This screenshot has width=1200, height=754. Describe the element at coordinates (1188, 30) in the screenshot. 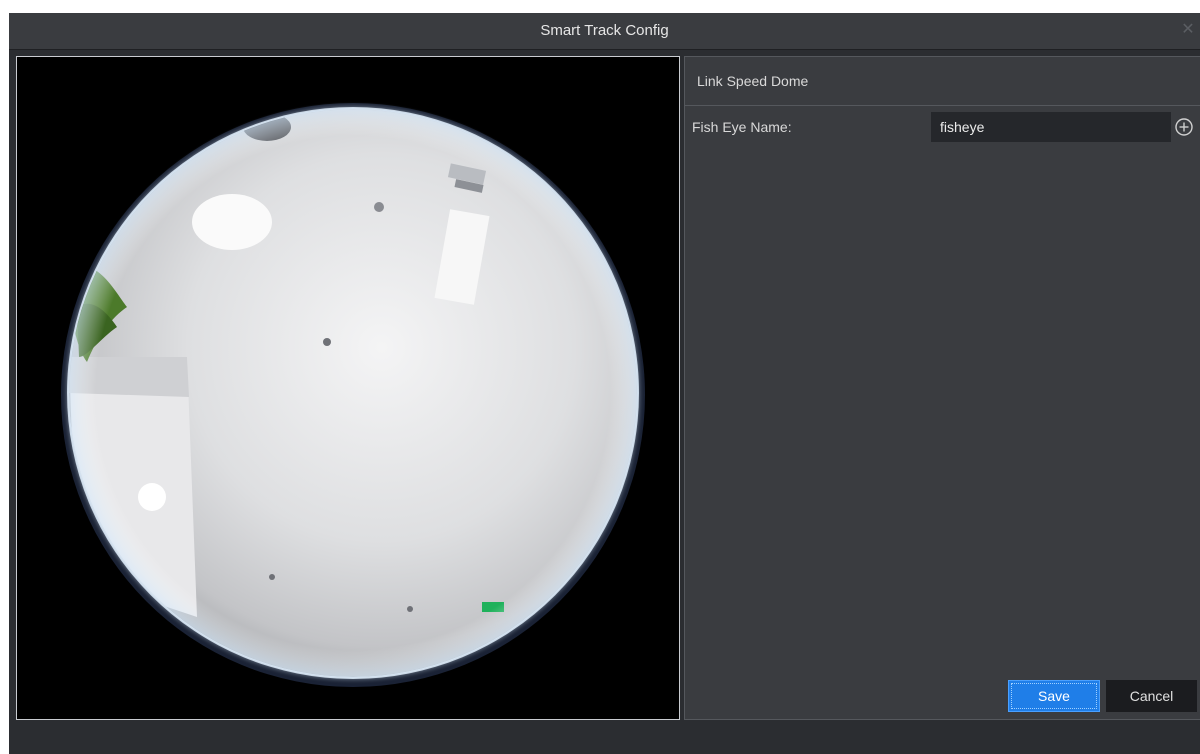

I see `close-icon: ✕` at that location.